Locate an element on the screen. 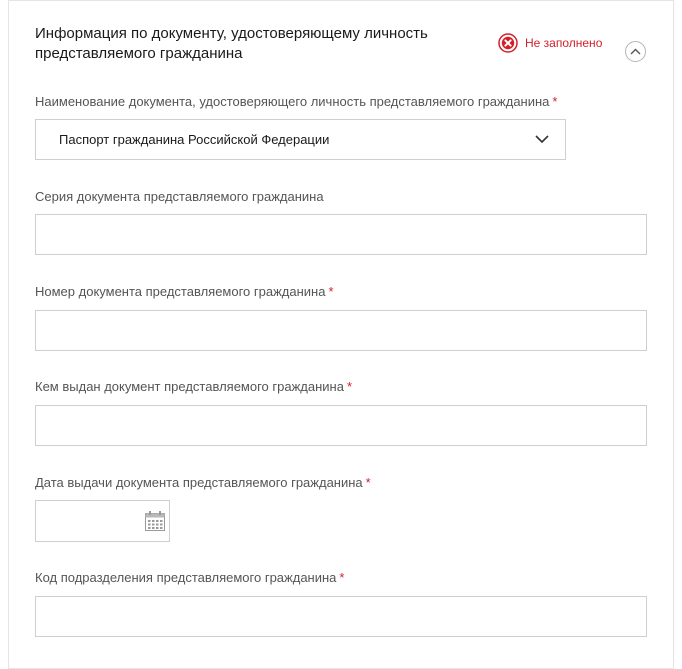  number-input is located at coordinates (341, 330).